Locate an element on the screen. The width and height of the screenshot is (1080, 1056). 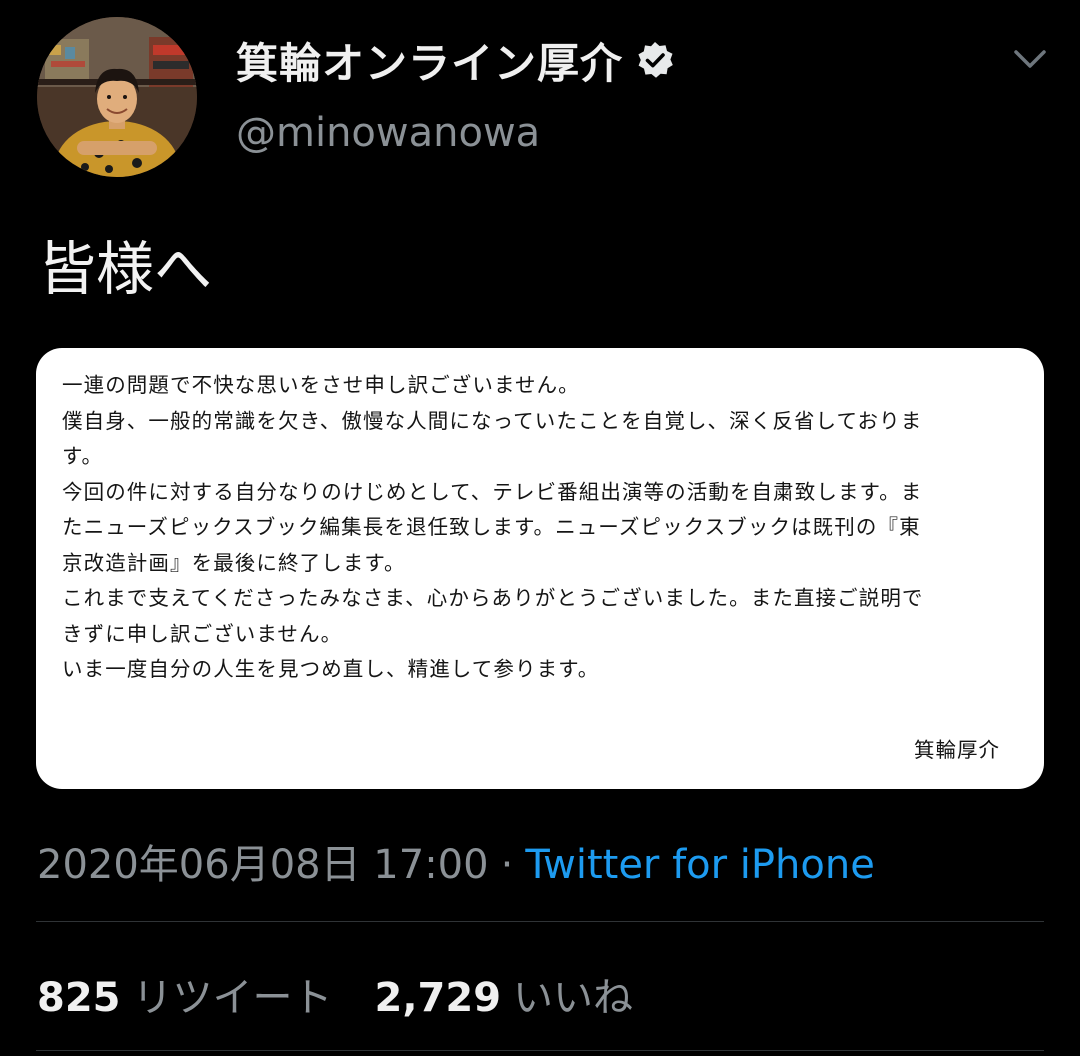
profile-photo is located at coordinates (117, 97).